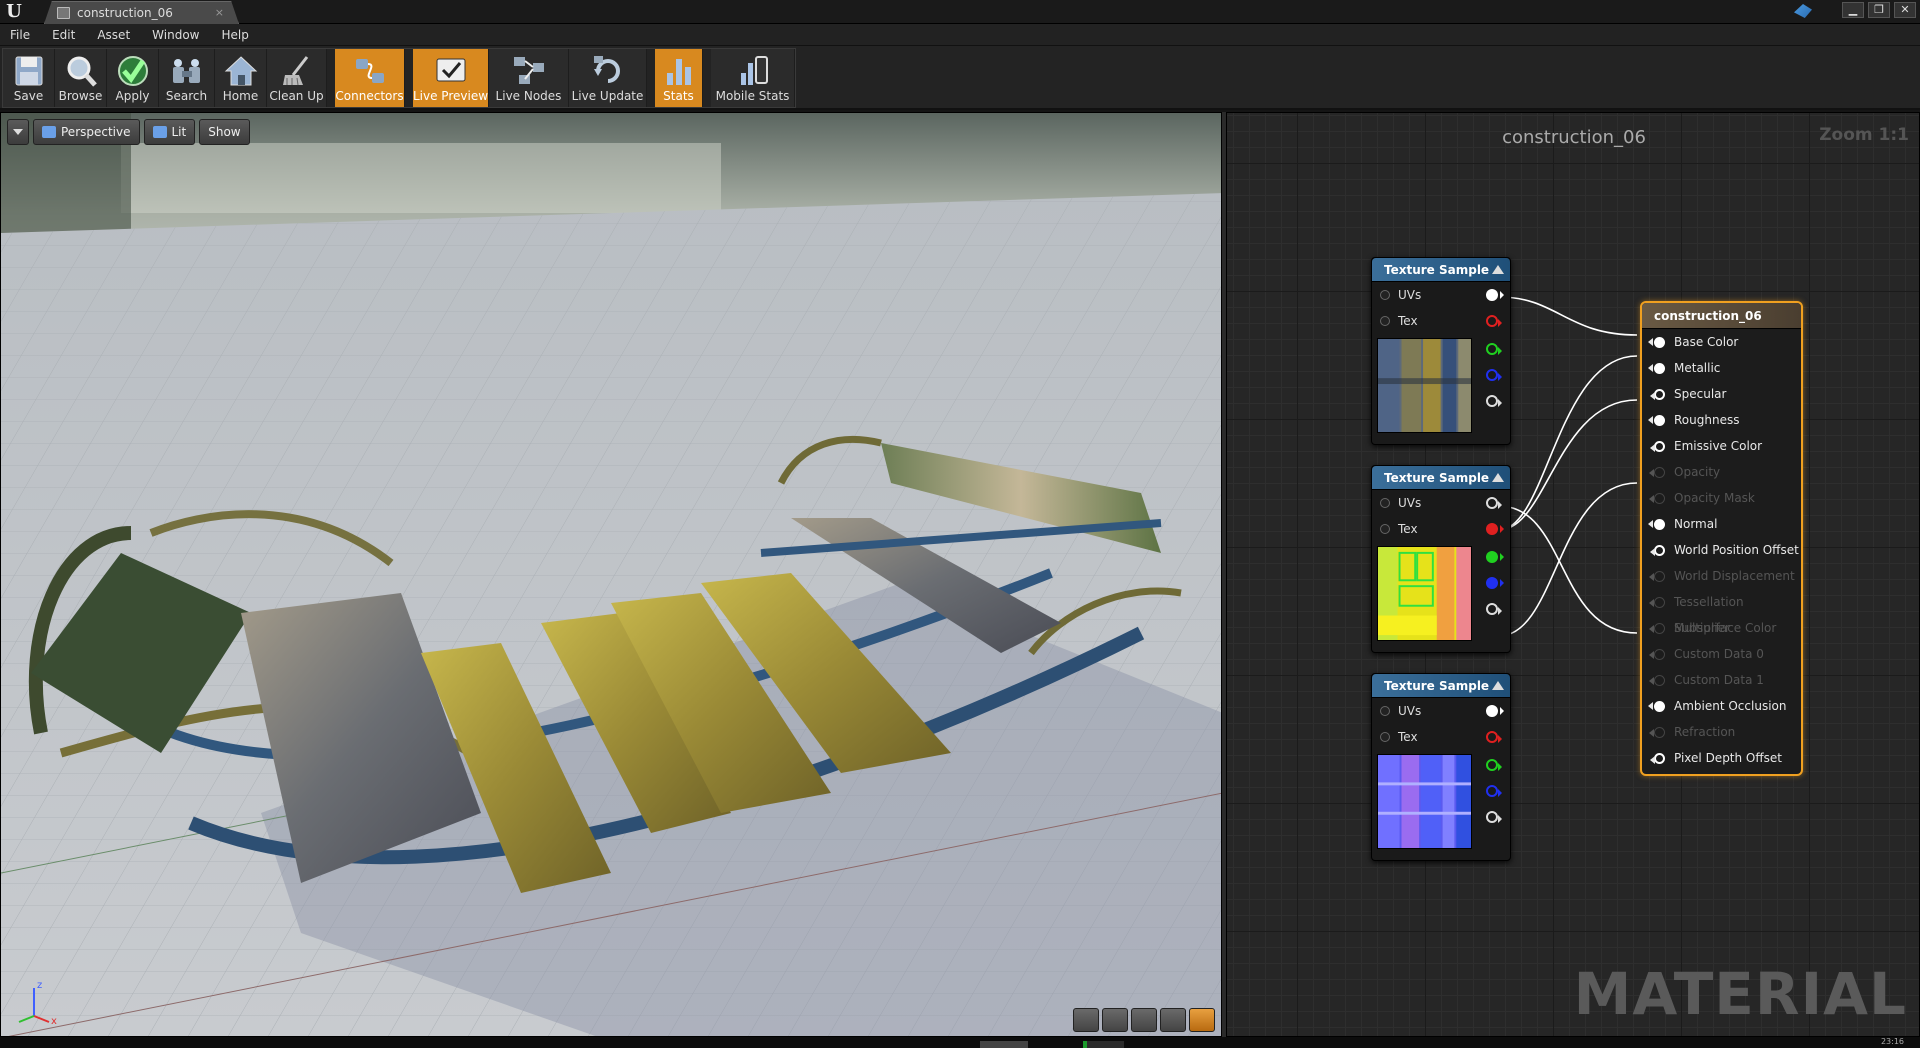 Image resolution: width=1920 pixels, height=1048 pixels. What do you see at coordinates (753, 78) in the screenshot?
I see `mobile-stats-button: Mobile Stats` at bounding box center [753, 78].